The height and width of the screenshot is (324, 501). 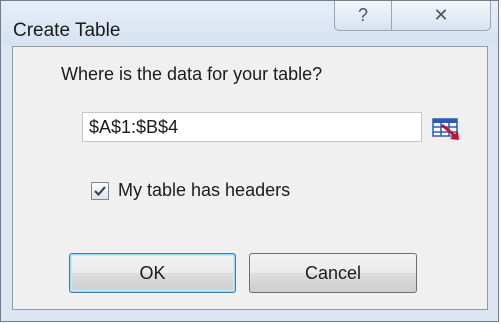 I want to click on range-selector-button, so click(x=446, y=128).